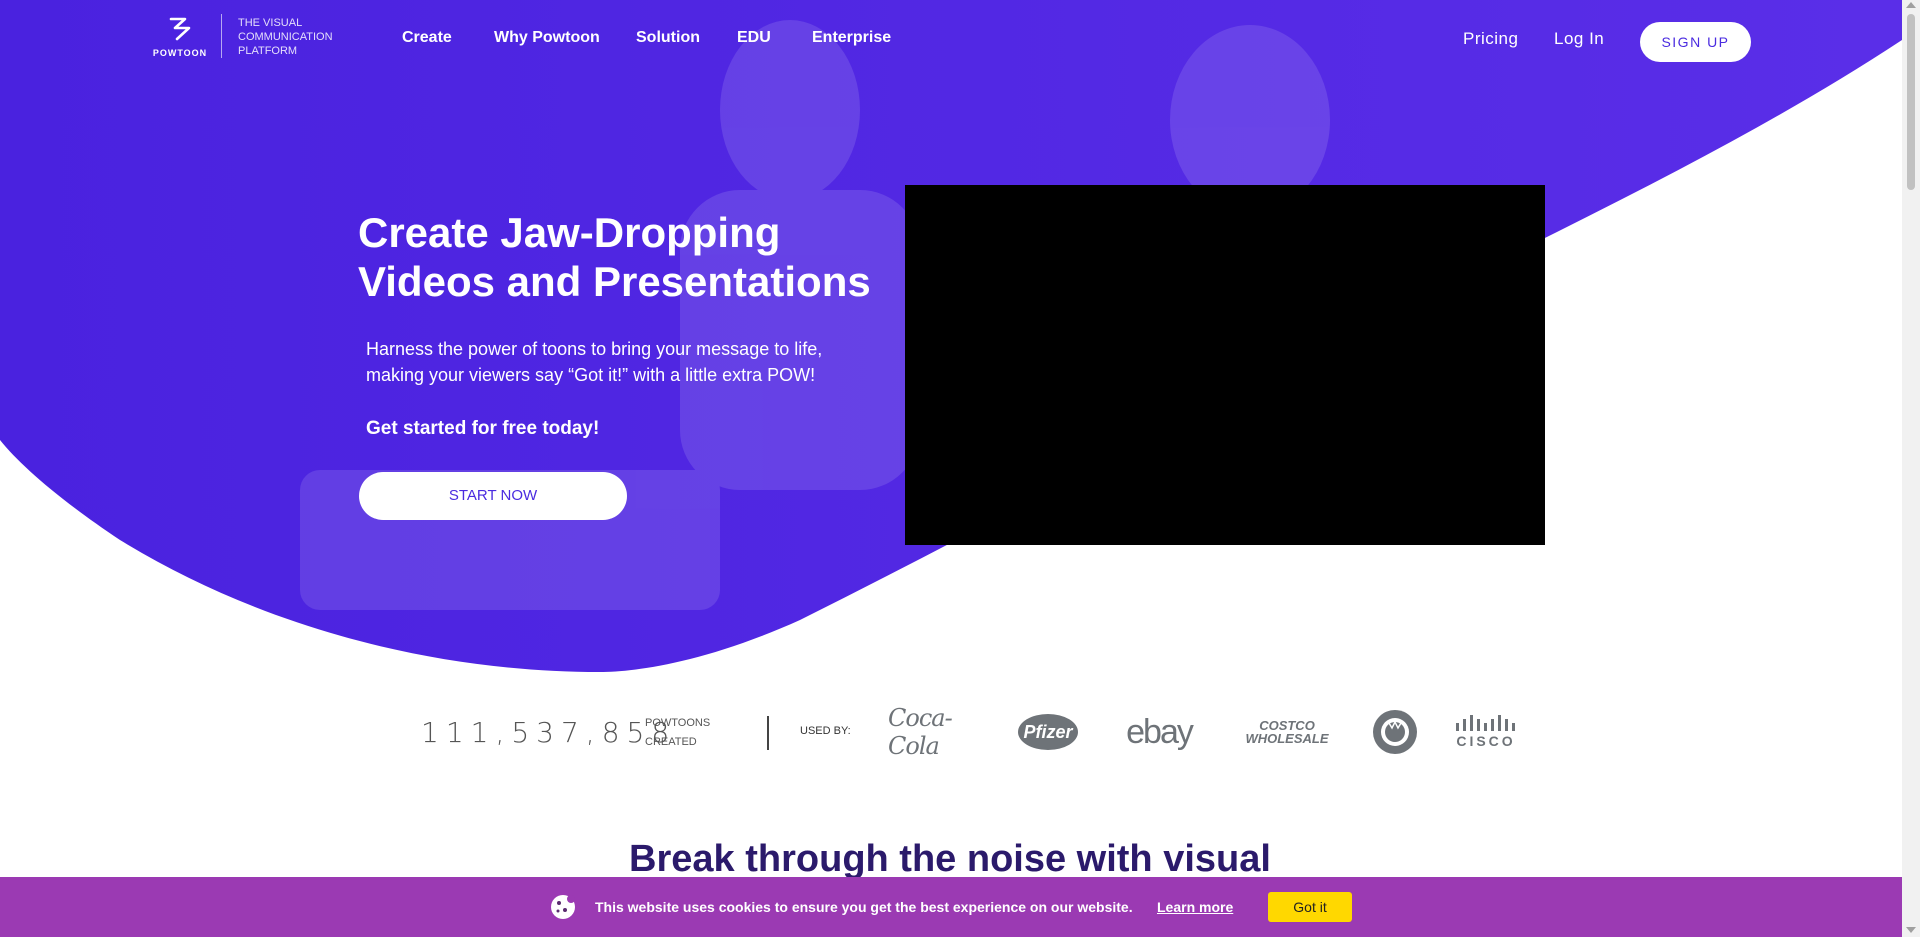  I want to click on hero-video-player, so click(1225, 365).